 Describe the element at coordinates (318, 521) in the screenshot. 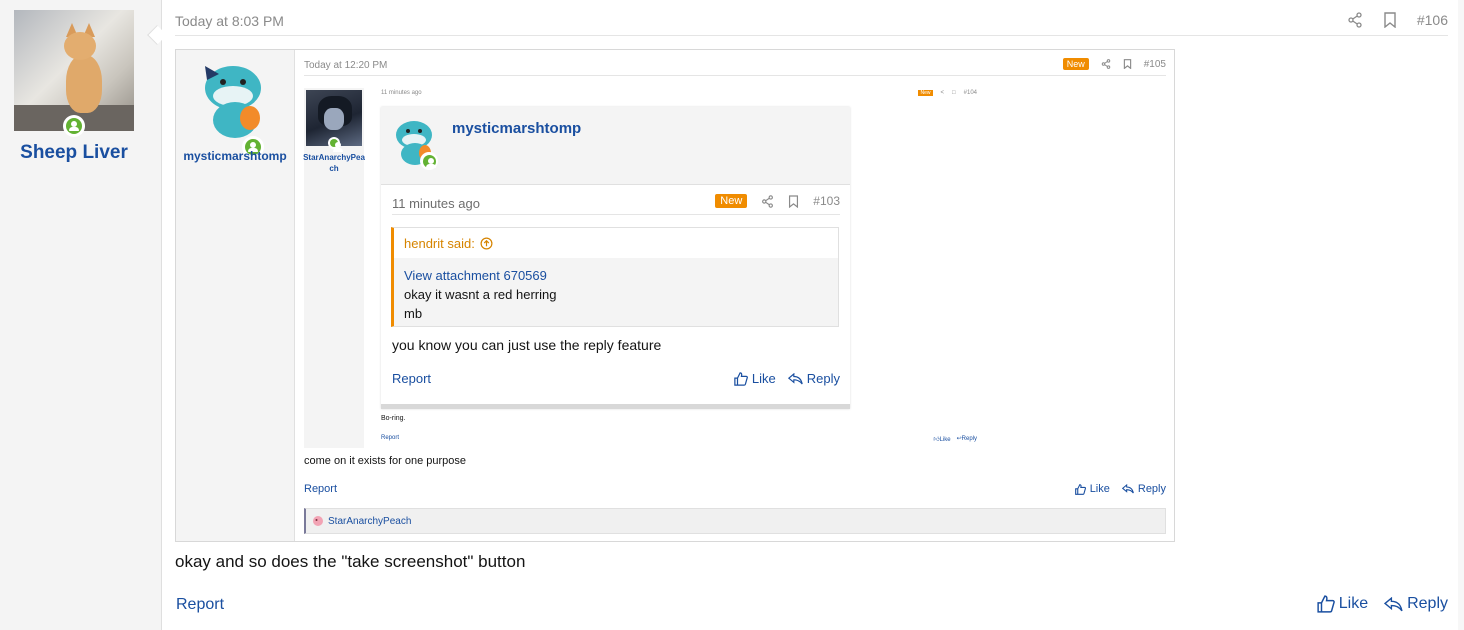

I see `reaction-icon` at that location.